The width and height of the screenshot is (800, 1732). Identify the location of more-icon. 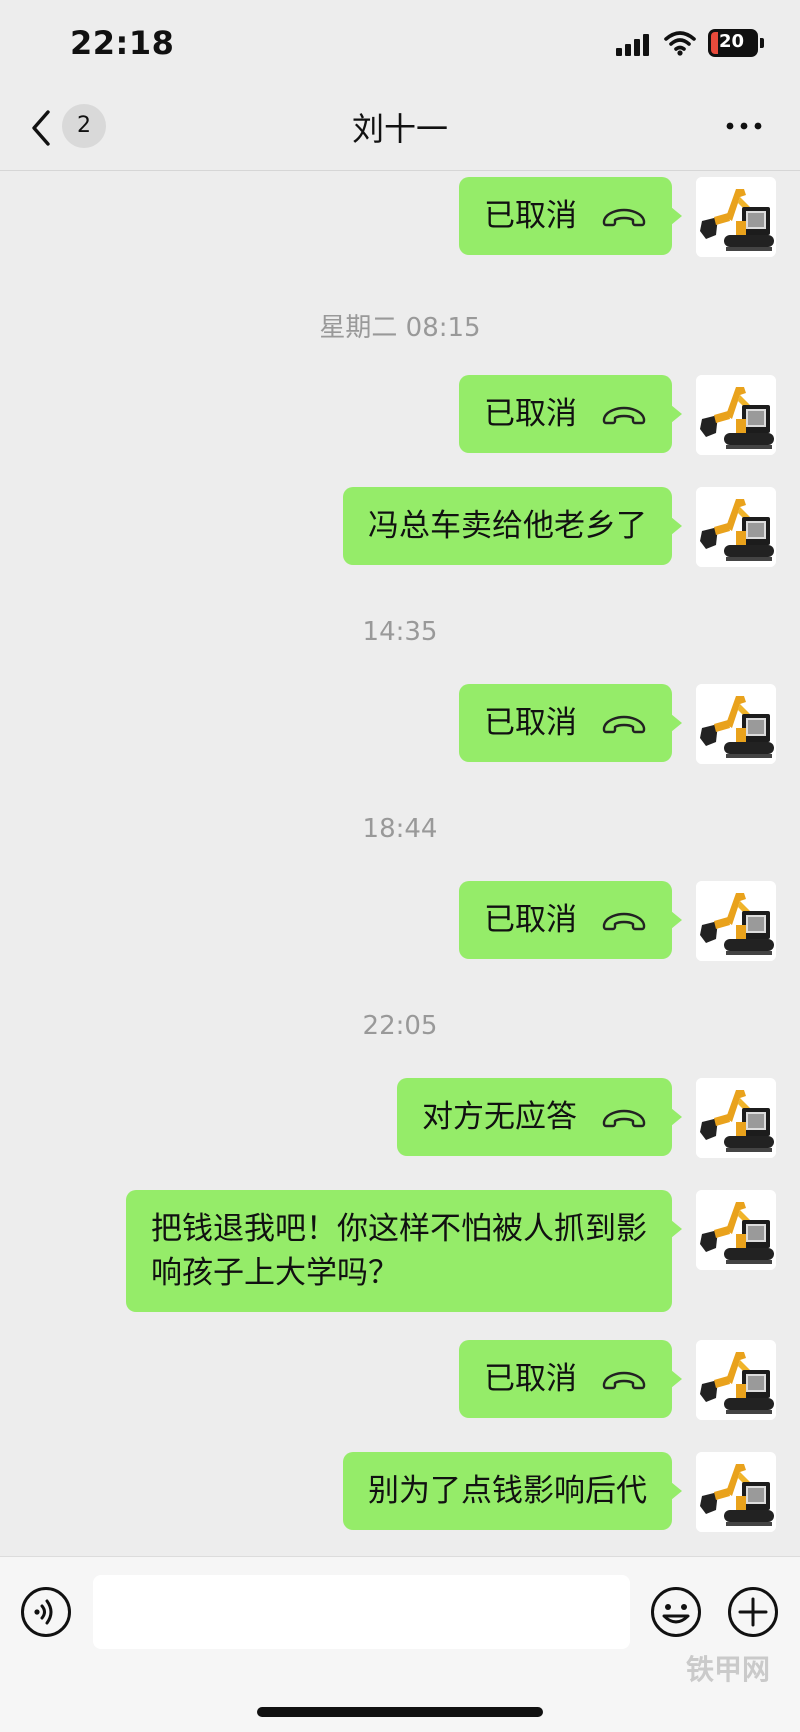
(744, 126).